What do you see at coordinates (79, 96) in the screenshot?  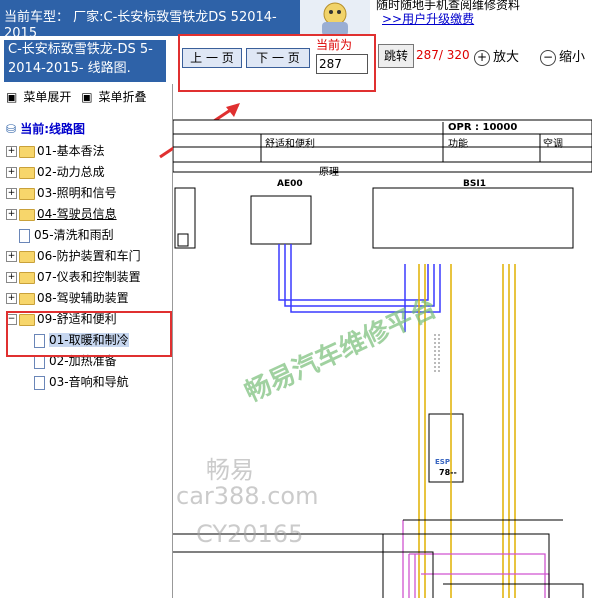 I see `menu-expand-row: ▣ 菜单展开 ▣ 菜单折叠` at bounding box center [79, 96].